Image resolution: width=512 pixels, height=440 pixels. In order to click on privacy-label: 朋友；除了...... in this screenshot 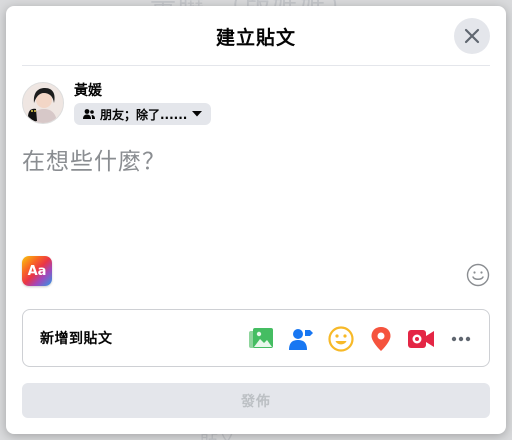, I will do `click(144, 114)`.